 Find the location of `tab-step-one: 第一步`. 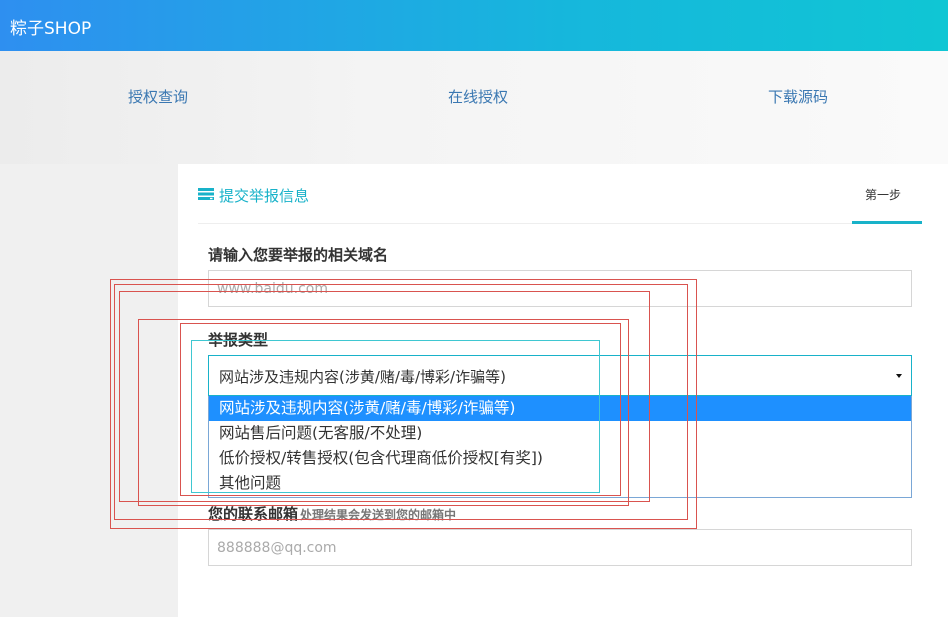

tab-step-one: 第一步 is located at coordinates (887, 194).